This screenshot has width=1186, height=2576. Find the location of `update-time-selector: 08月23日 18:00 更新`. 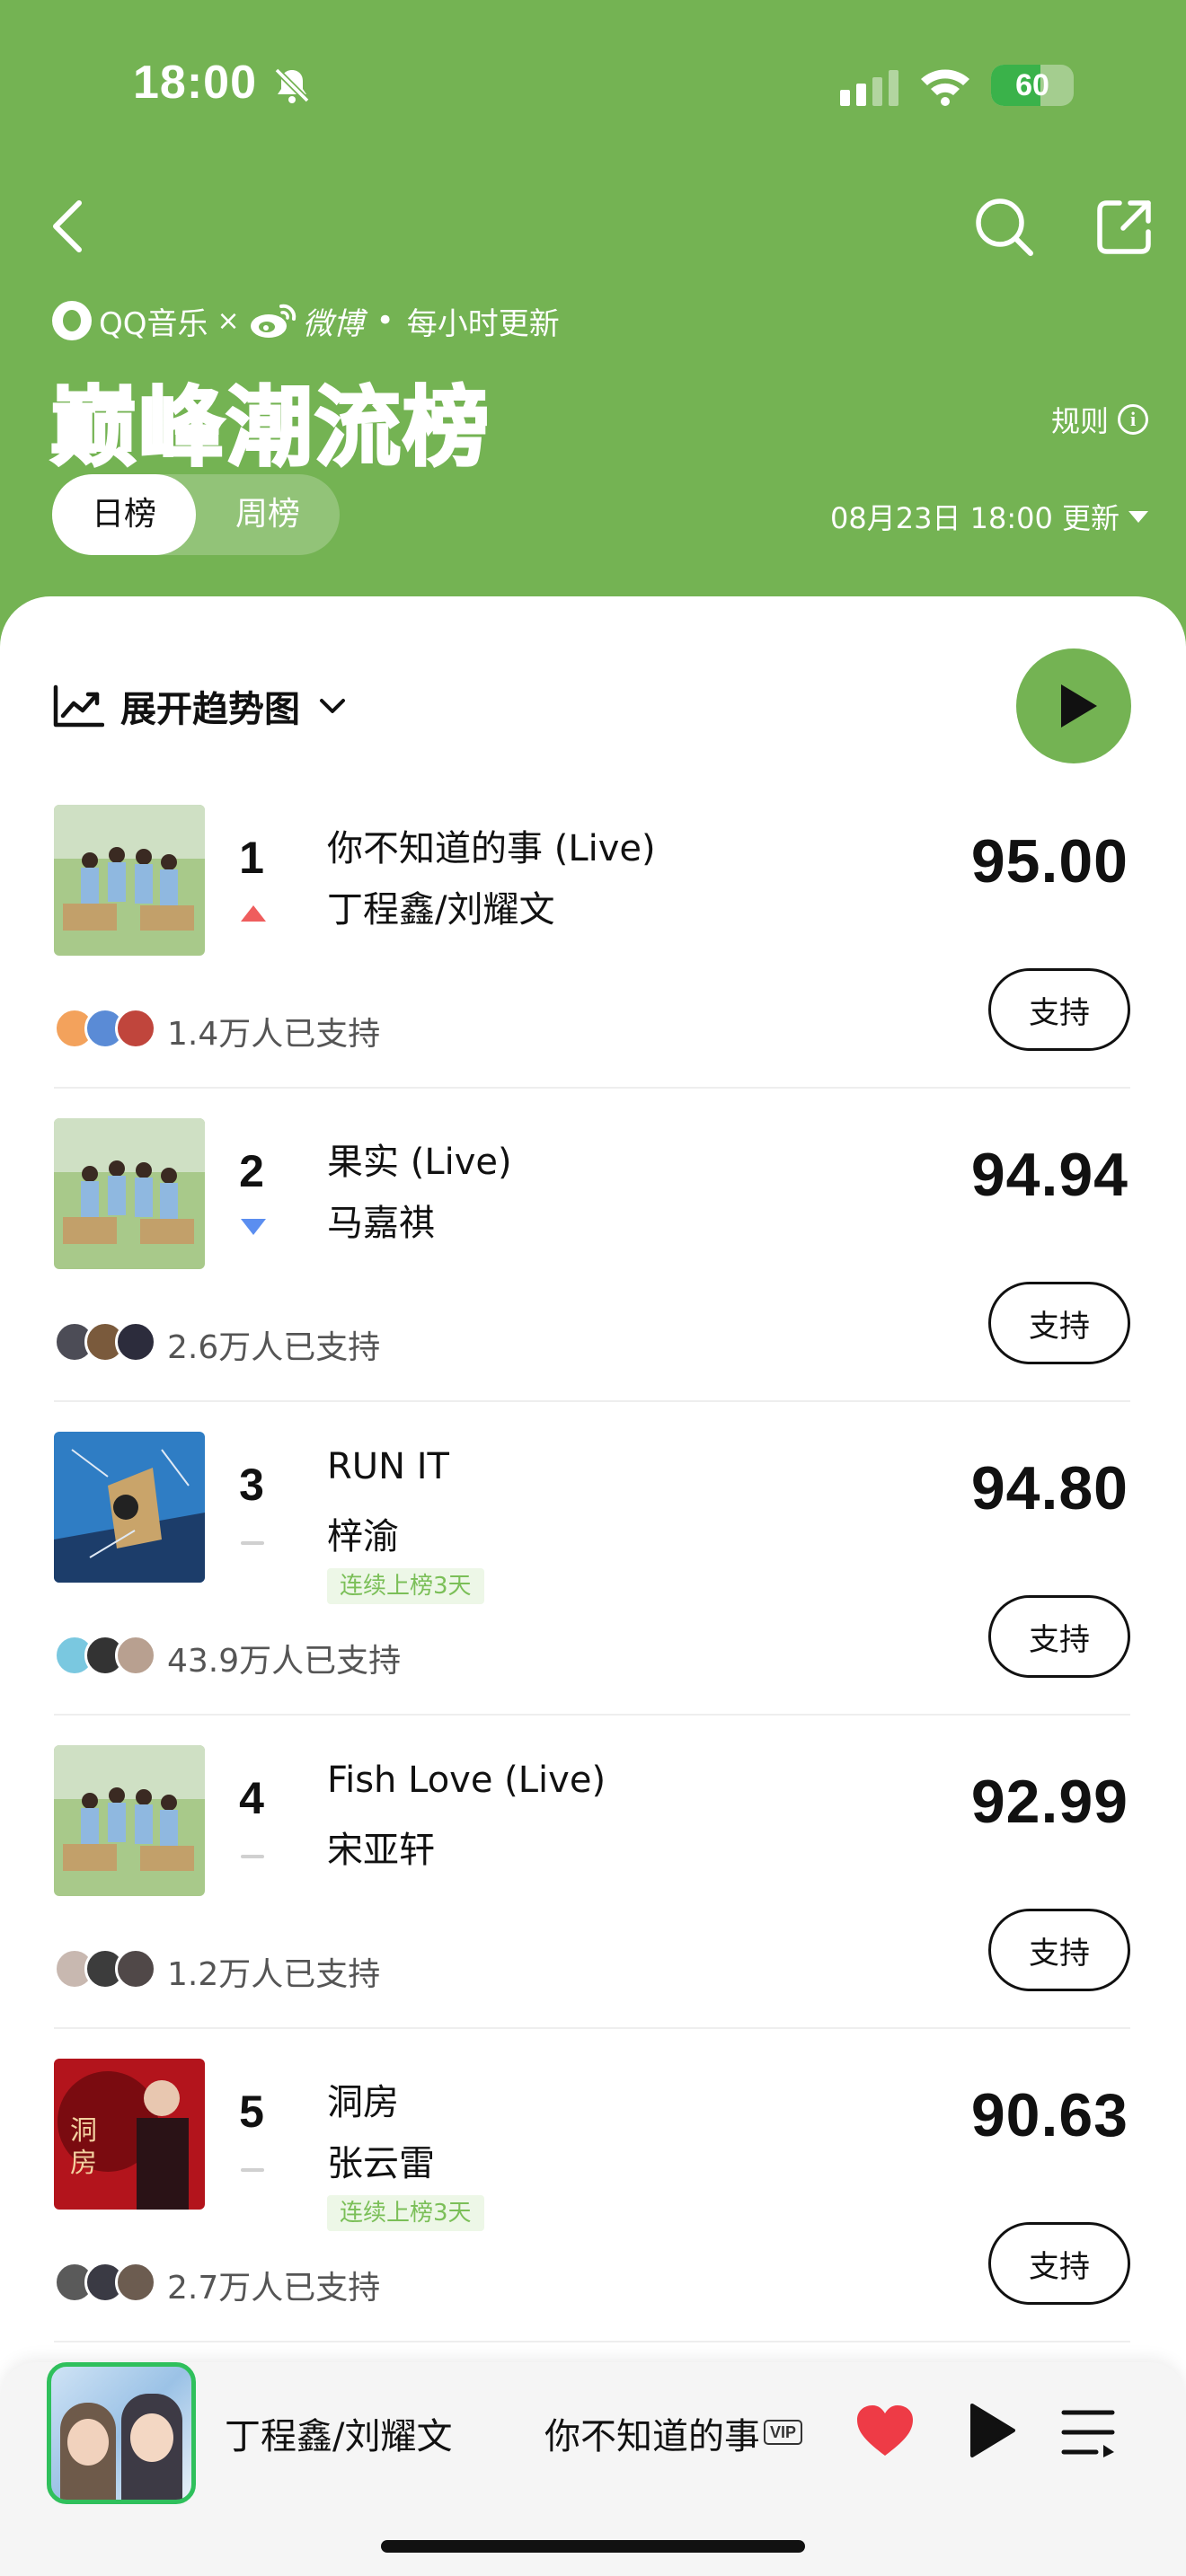

update-time-selector: 08月23日 18:00 更新 is located at coordinates (989, 516).